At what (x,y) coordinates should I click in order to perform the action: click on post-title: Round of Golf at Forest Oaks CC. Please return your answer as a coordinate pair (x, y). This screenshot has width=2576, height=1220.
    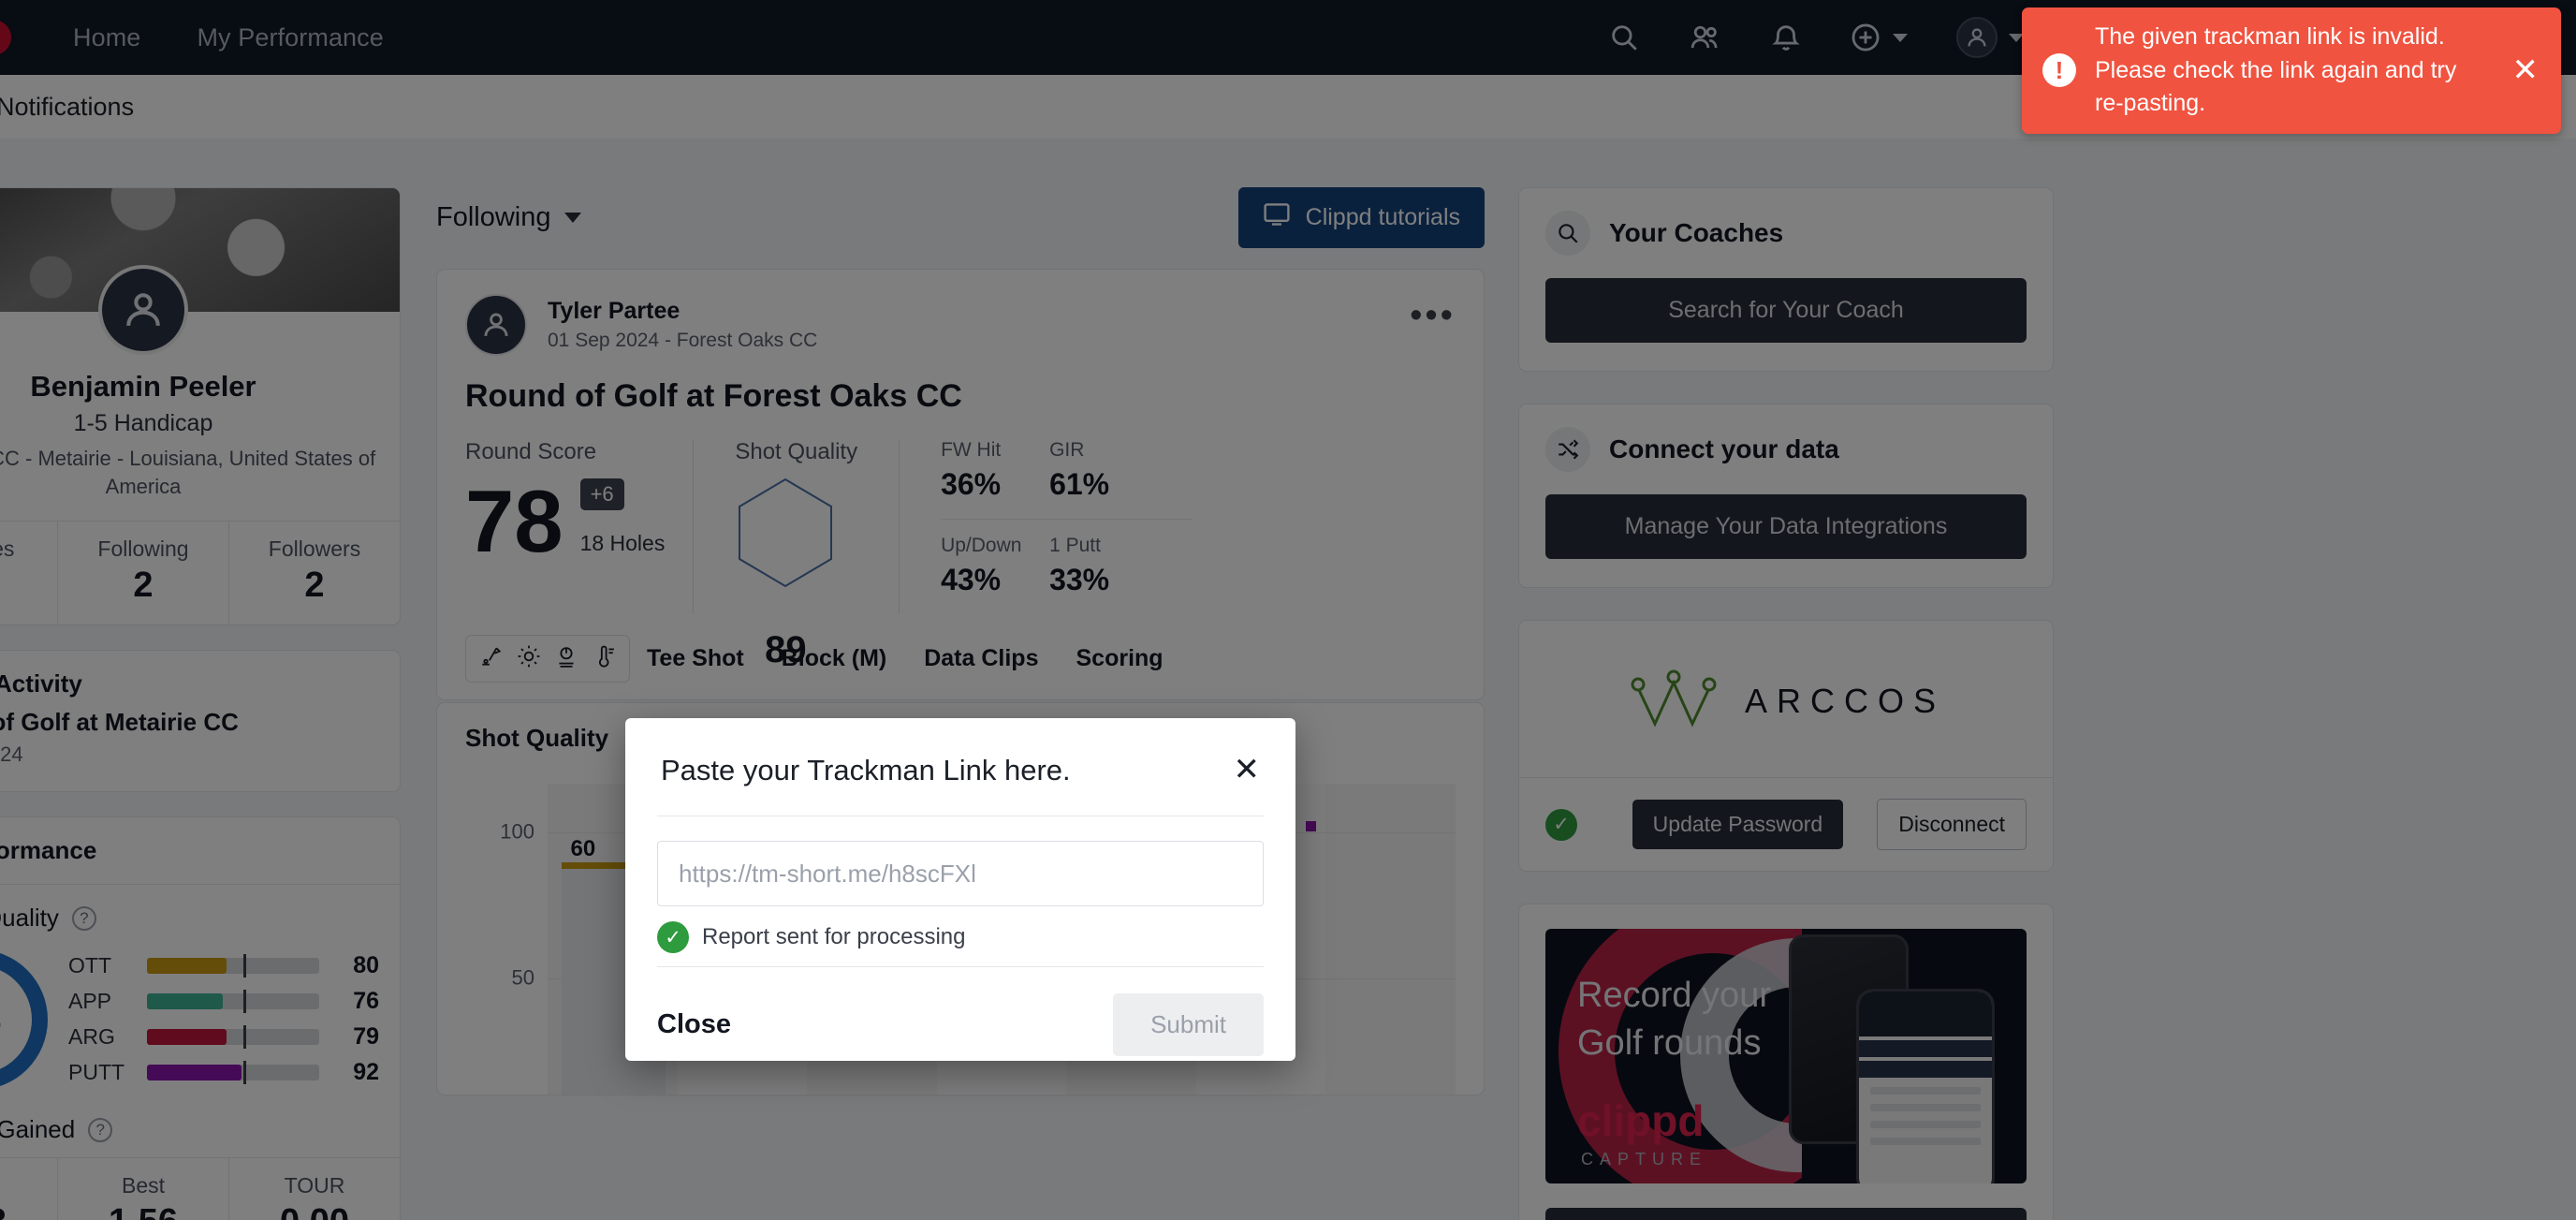
    Looking at the image, I should click on (714, 396).